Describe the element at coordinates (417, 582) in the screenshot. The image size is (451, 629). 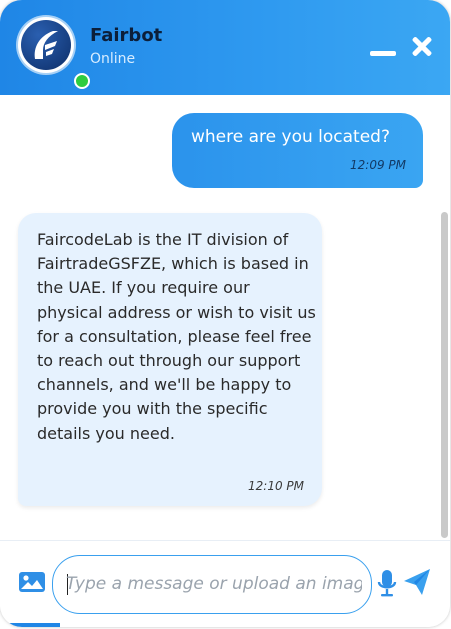
I see `send-icon` at that location.